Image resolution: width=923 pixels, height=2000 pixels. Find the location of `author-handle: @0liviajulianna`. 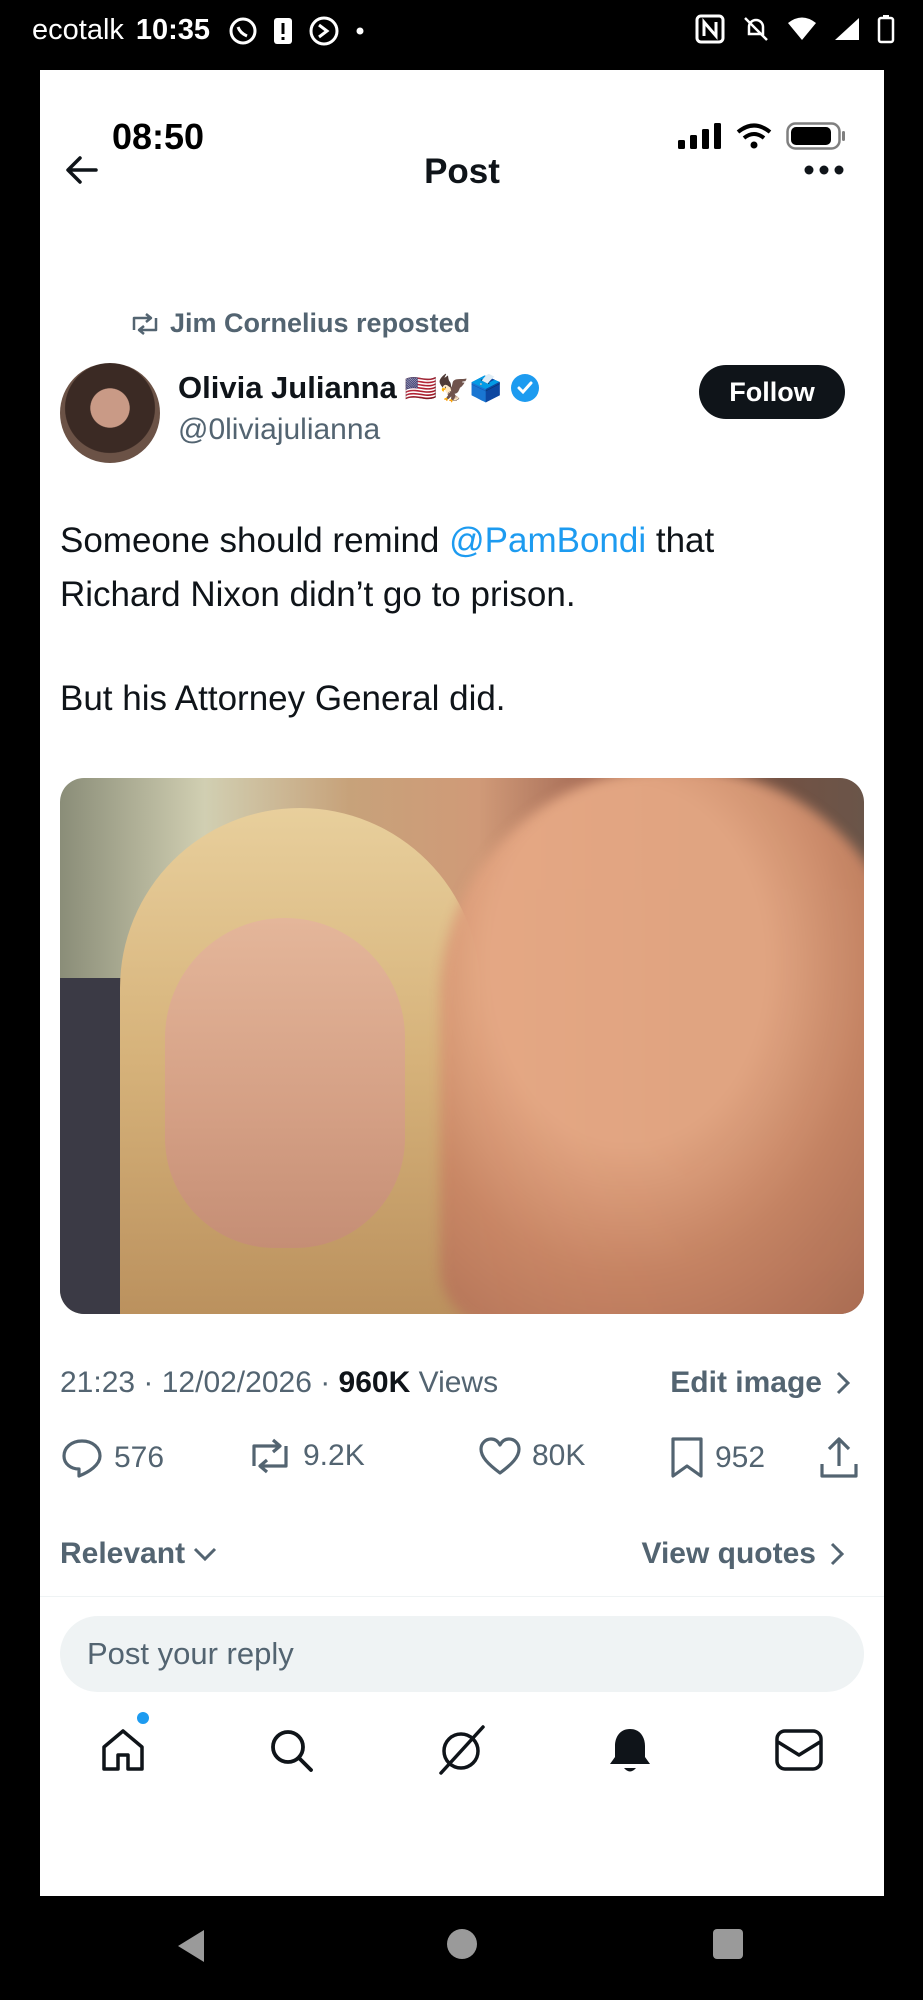

author-handle: @0liviajulianna is located at coordinates (279, 430).